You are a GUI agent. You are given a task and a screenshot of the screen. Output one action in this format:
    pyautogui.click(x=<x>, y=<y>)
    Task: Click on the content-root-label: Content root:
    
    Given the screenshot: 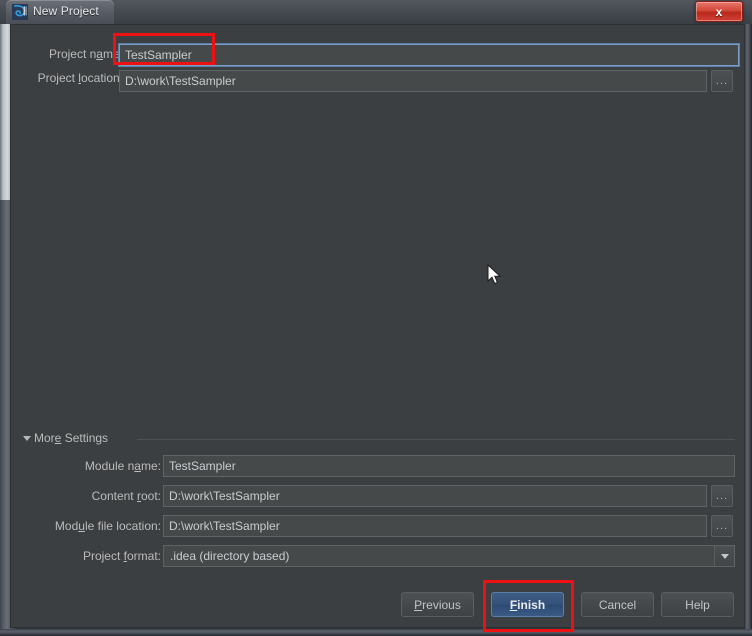 What is the action you would take?
    pyautogui.click(x=126, y=496)
    